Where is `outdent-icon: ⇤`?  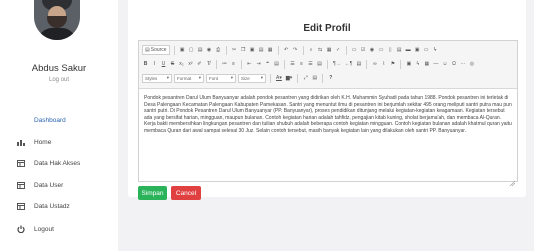 outdent-icon: ⇤ is located at coordinates (249, 64).